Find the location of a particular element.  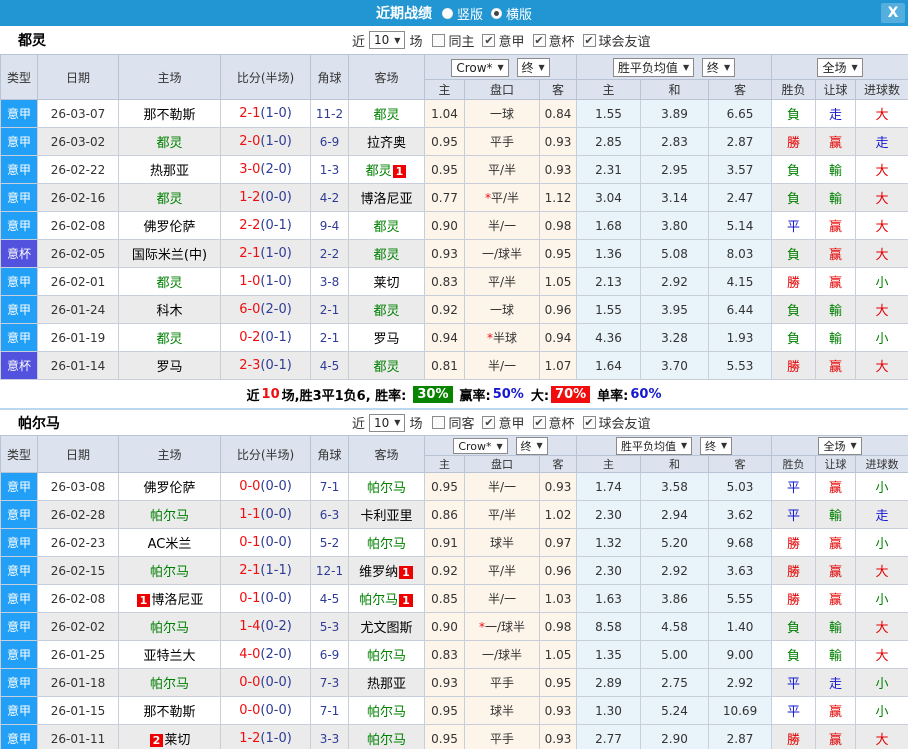

col-date: 日期 is located at coordinates (78, 77).